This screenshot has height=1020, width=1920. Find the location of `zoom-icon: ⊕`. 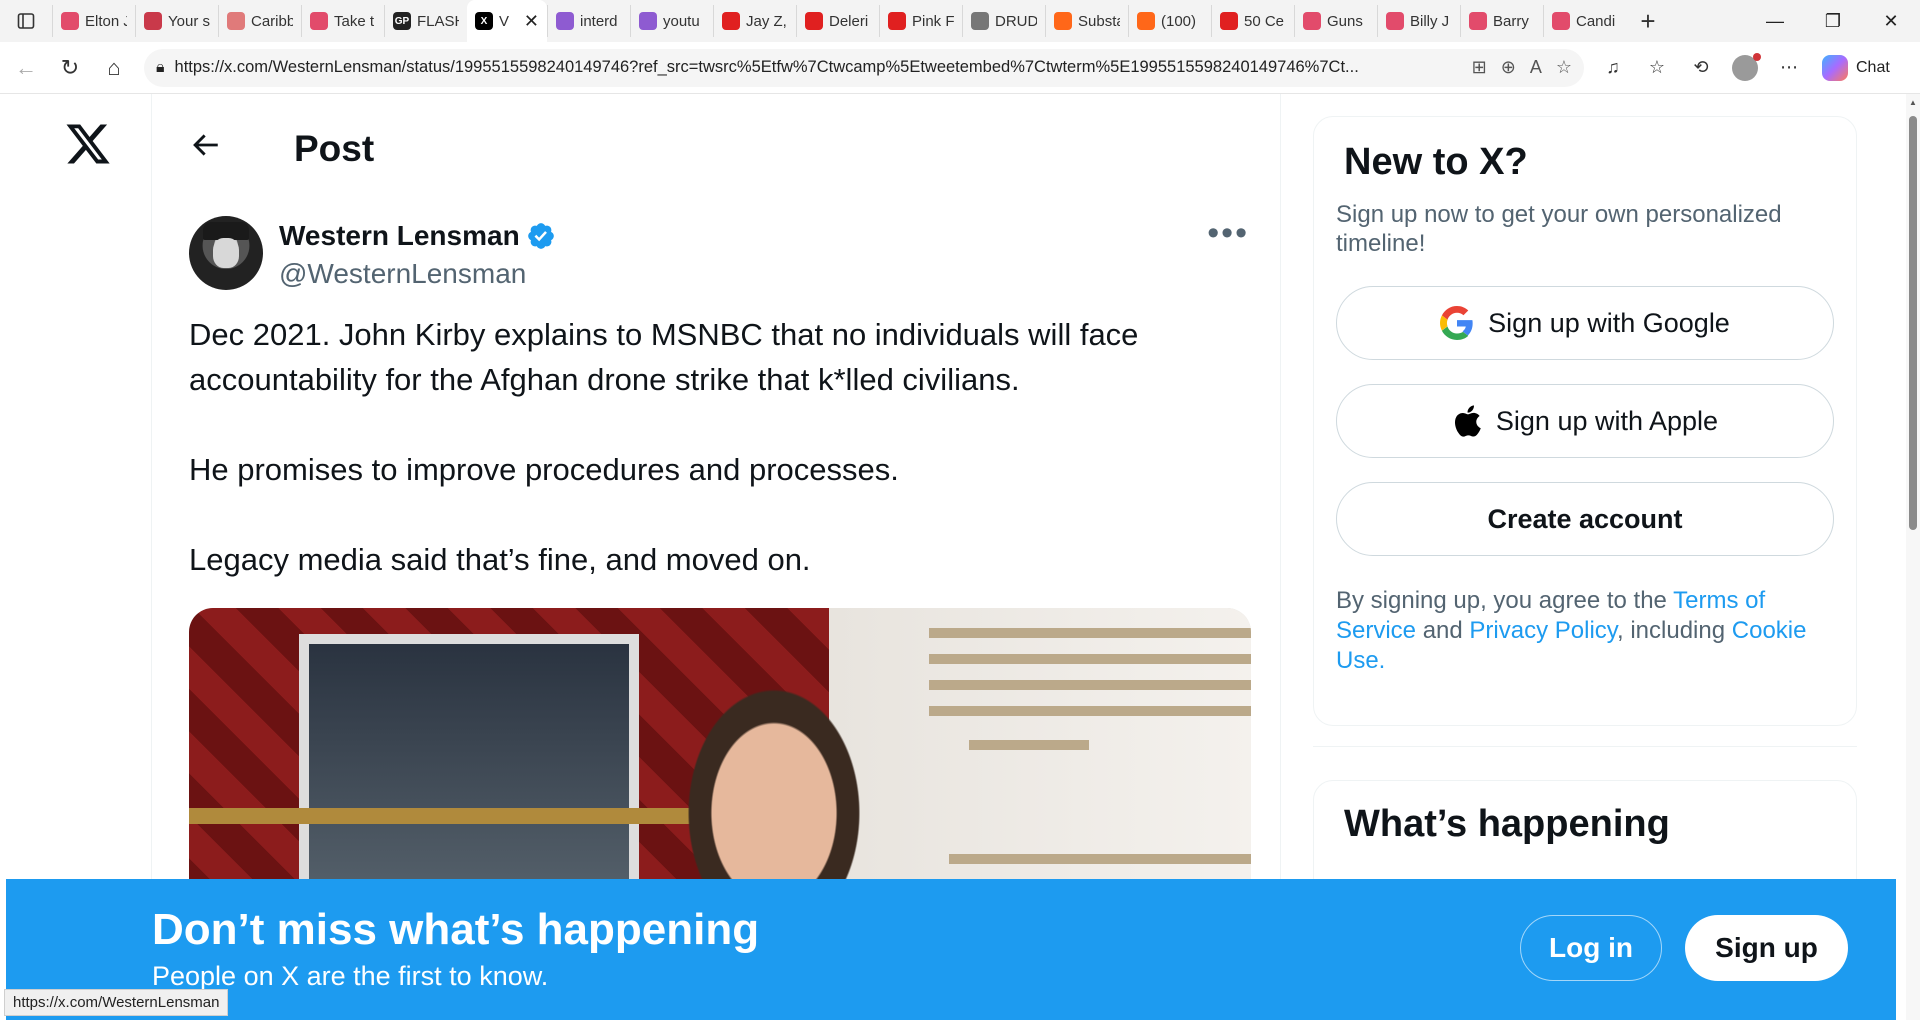

zoom-icon: ⊕ is located at coordinates (1508, 67).